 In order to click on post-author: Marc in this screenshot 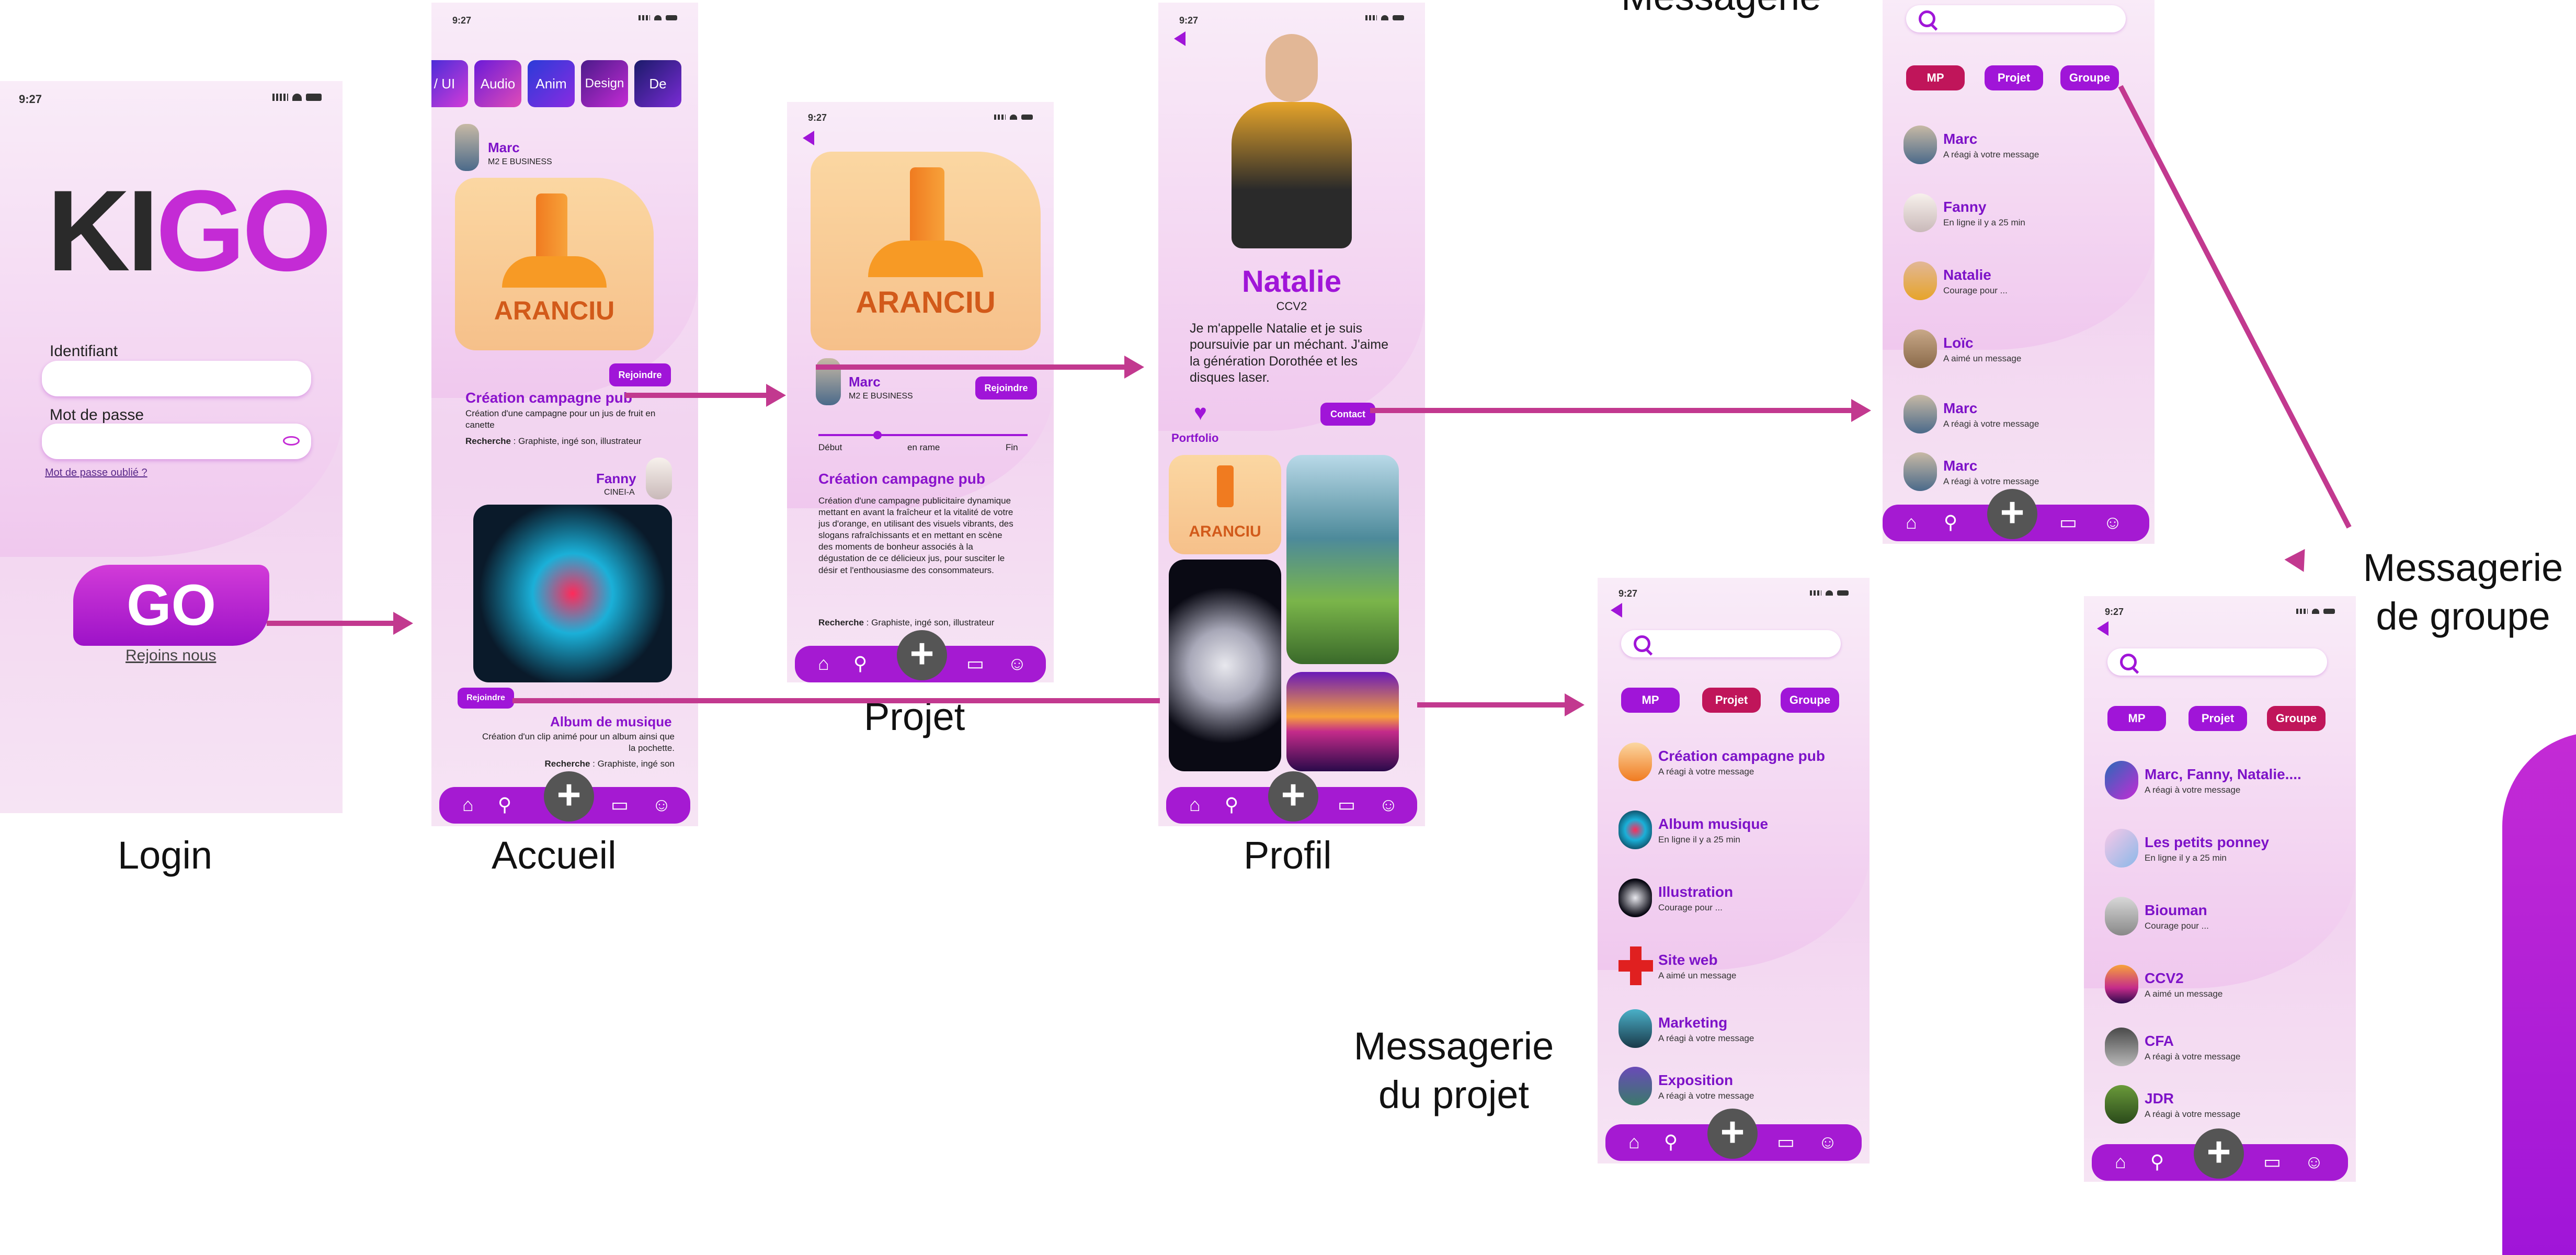, I will do `click(504, 148)`.